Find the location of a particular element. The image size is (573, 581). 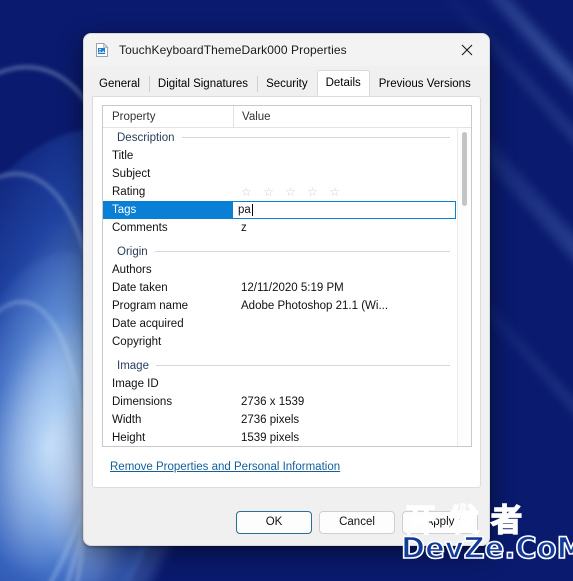

property-value: z is located at coordinates (244, 228).